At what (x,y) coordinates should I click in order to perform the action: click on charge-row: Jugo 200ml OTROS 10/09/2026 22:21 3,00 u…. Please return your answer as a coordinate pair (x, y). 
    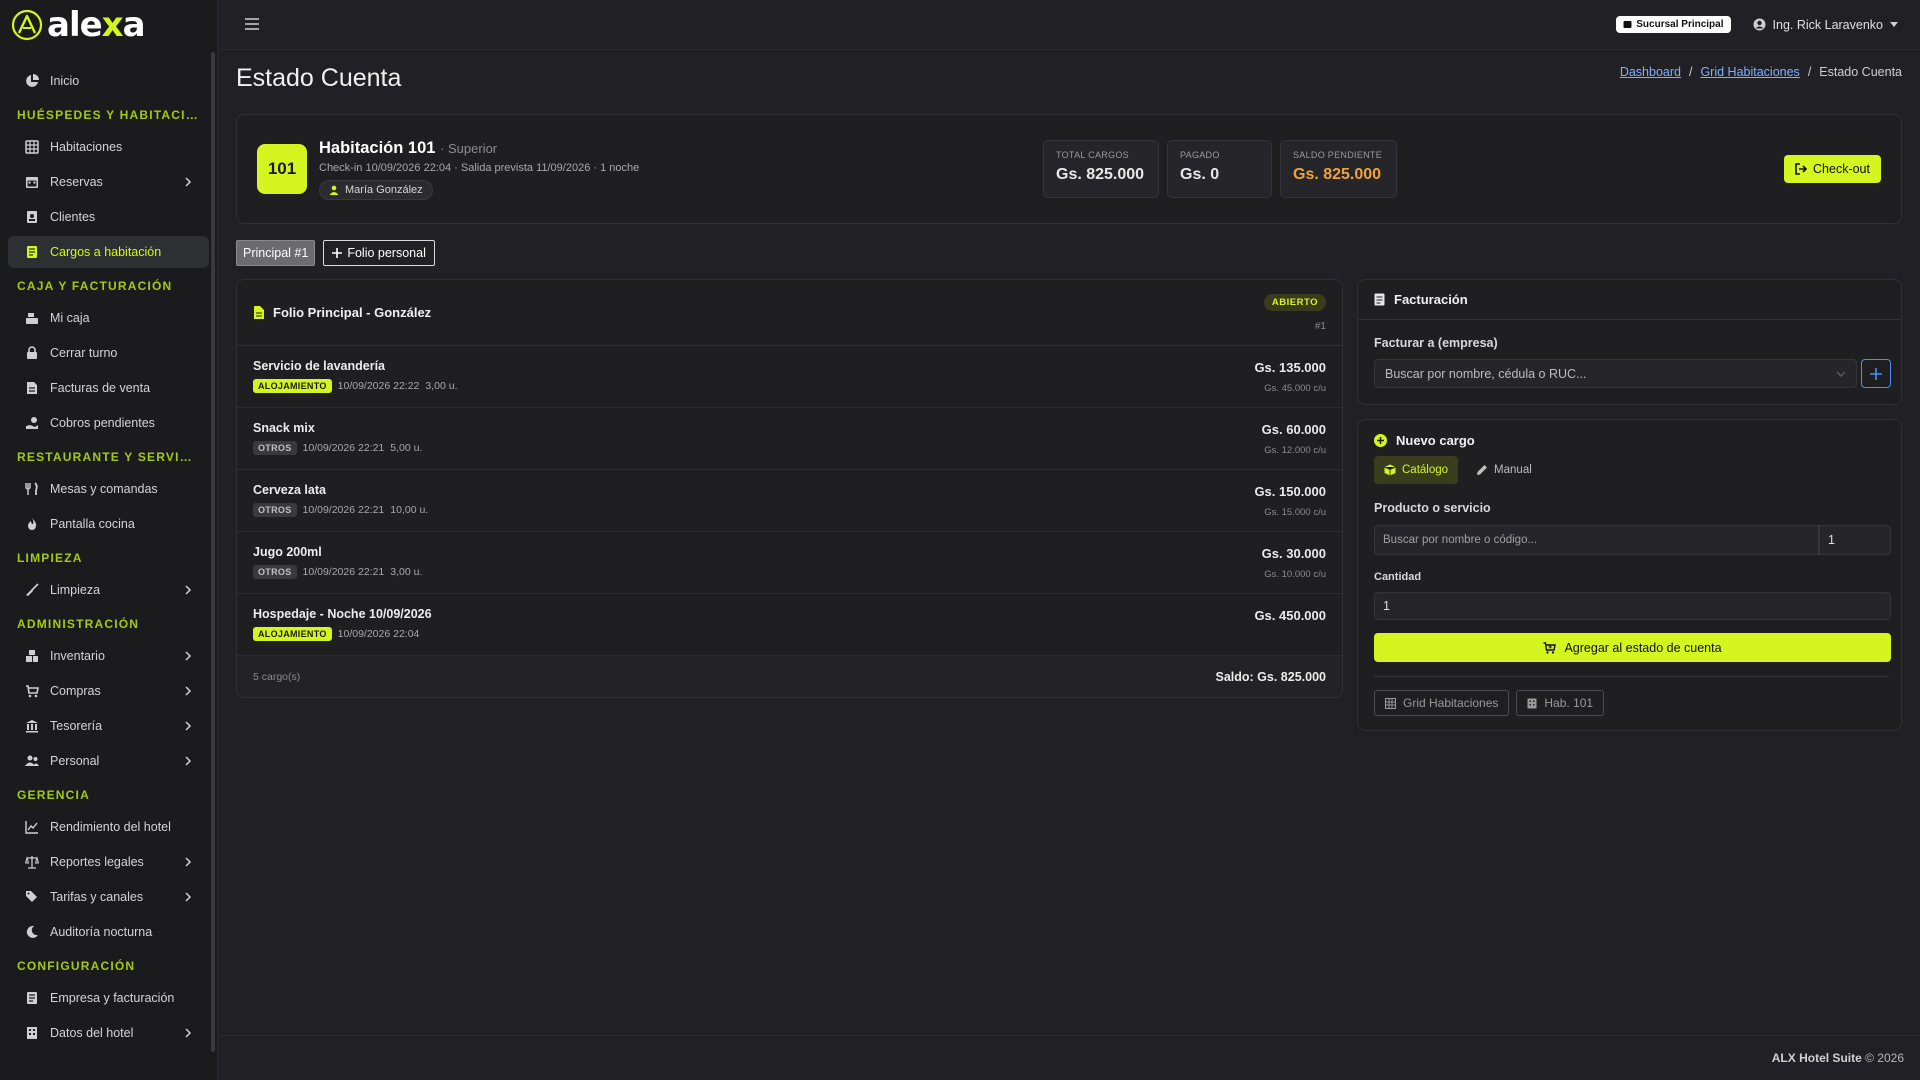
    Looking at the image, I should click on (789, 563).